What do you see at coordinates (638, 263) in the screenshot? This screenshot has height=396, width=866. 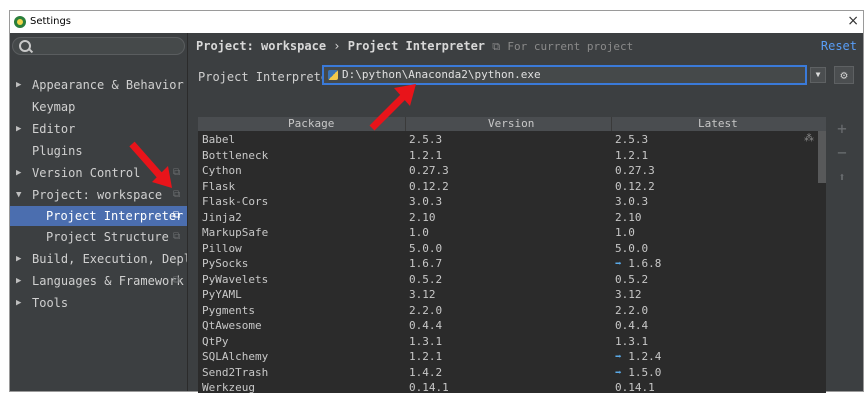 I see `package-latest: ➡ 1.6.8` at bounding box center [638, 263].